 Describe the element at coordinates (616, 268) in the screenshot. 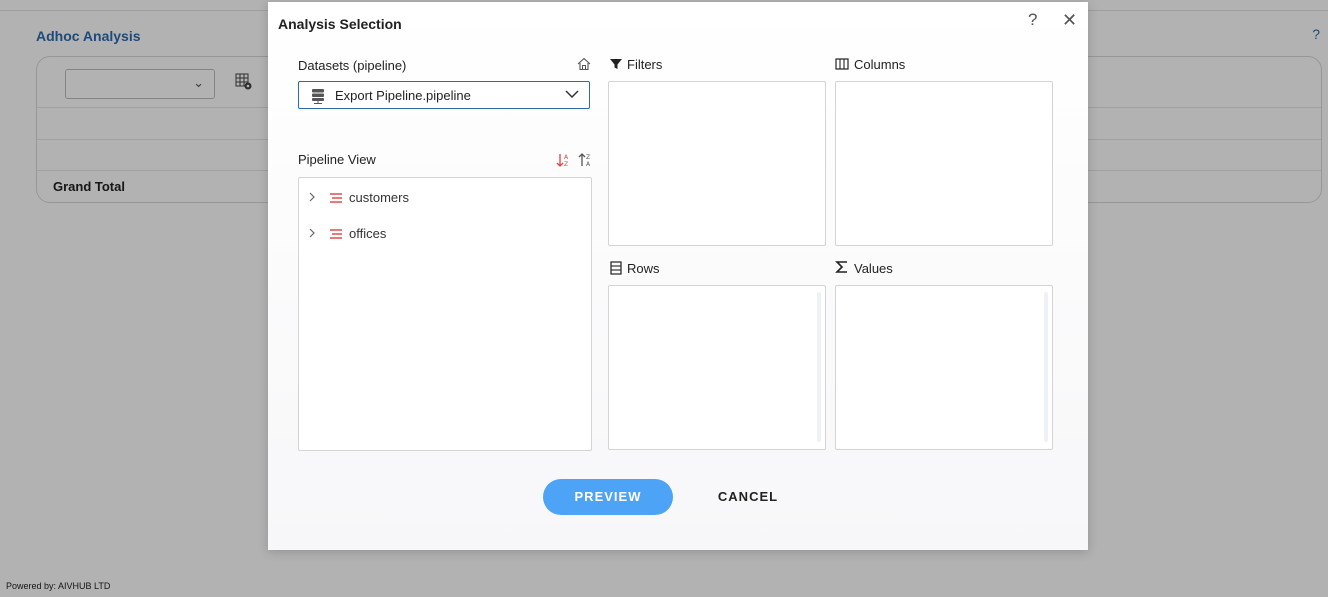

I see `rows-icon` at that location.